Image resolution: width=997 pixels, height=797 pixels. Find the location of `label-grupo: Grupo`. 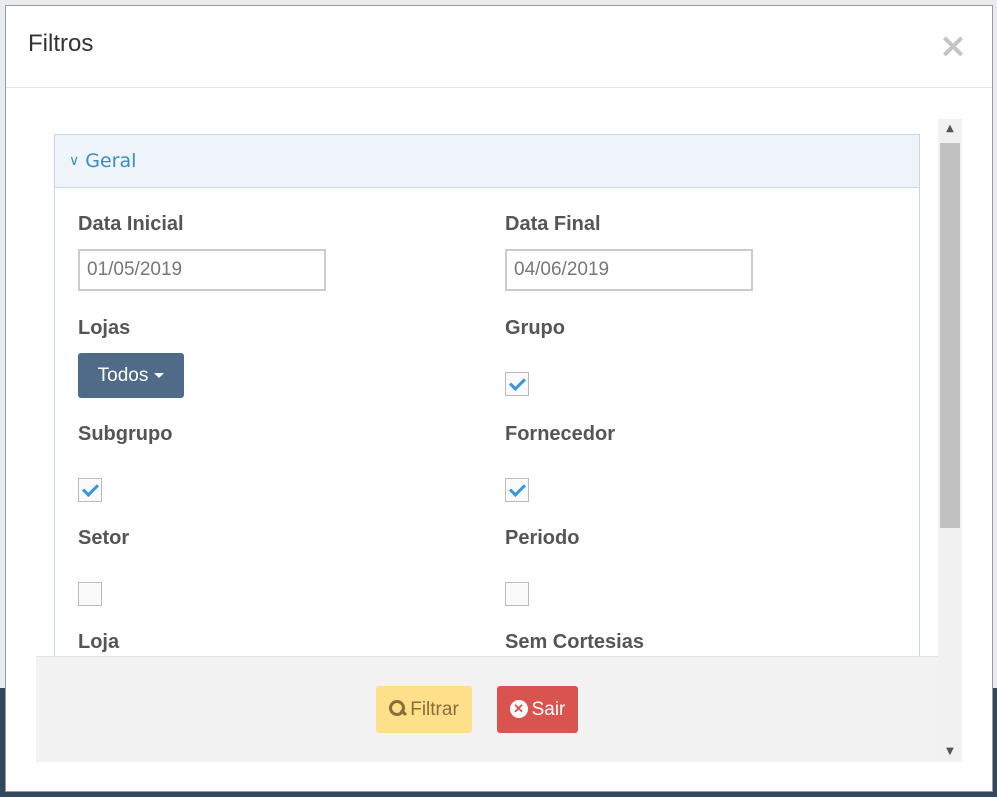

label-grupo: Grupo is located at coordinates (535, 328).